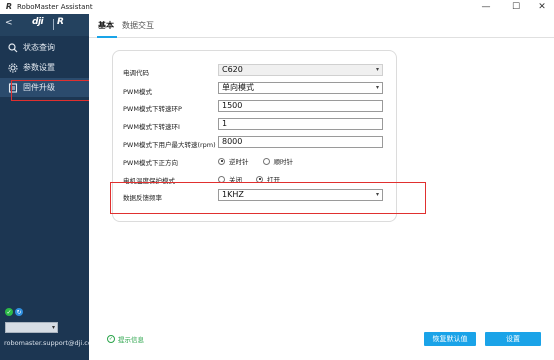 Image resolution: width=554 pixels, height=360 pixels. What do you see at coordinates (450, 339) in the screenshot?
I see `restore-defaults-button: 恢复默认值` at bounding box center [450, 339].